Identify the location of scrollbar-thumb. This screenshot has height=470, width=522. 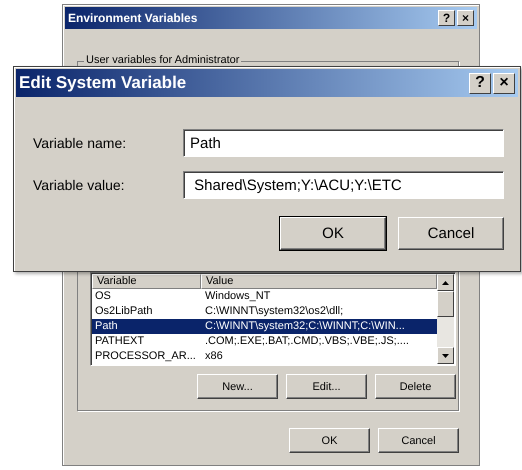
(445, 304).